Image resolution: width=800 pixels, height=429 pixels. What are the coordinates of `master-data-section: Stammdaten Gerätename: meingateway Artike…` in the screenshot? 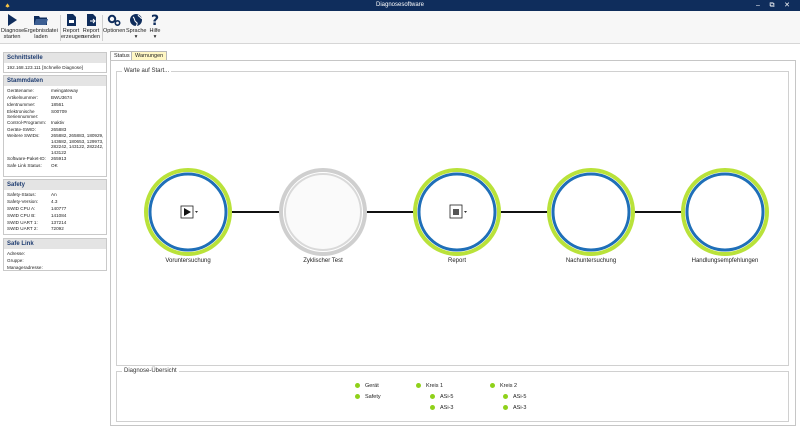 It's located at (55, 126).